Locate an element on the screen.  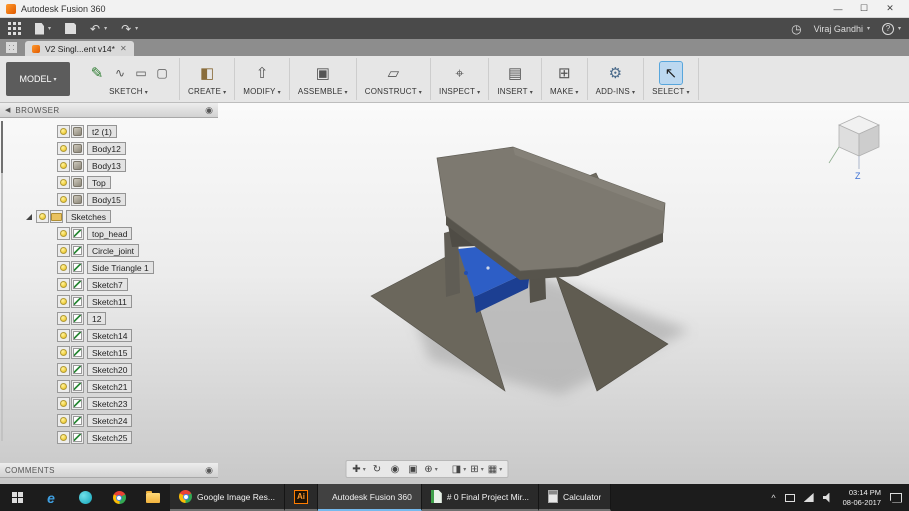
taskbar-explorer-button is located at coordinates (153, 497).